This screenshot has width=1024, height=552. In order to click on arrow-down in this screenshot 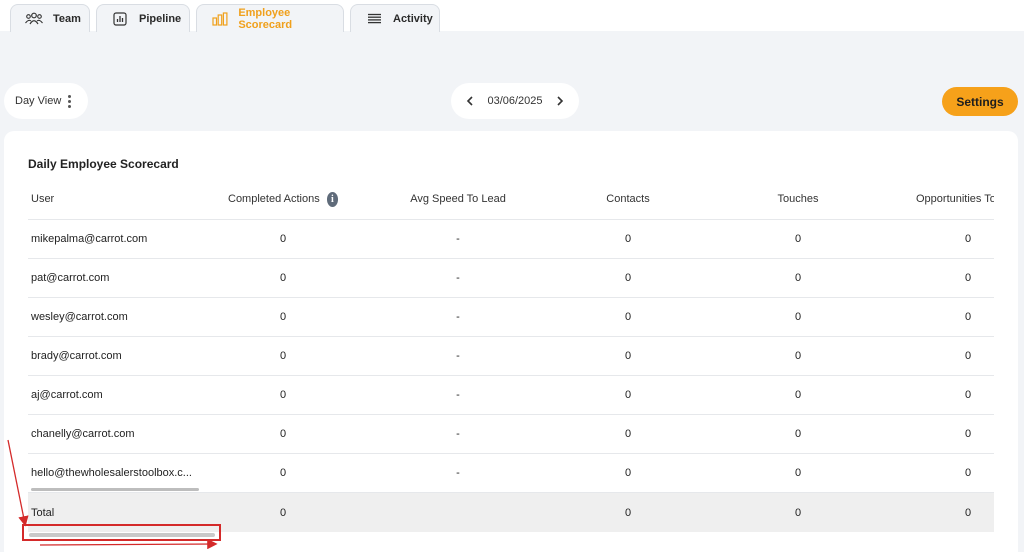, I will do `click(18, 483)`.